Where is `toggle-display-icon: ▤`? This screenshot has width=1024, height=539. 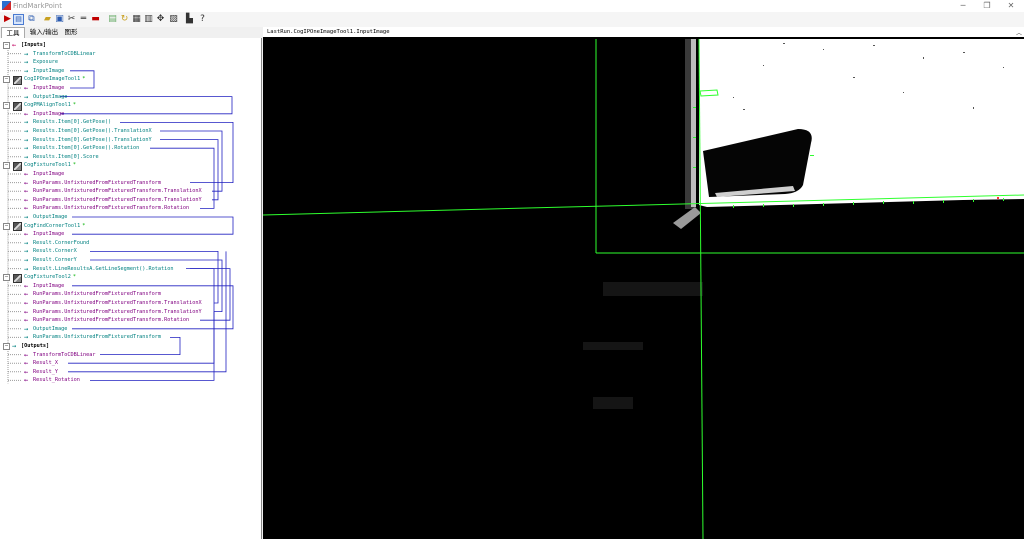 toggle-display-icon: ▤ is located at coordinates (18, 19).